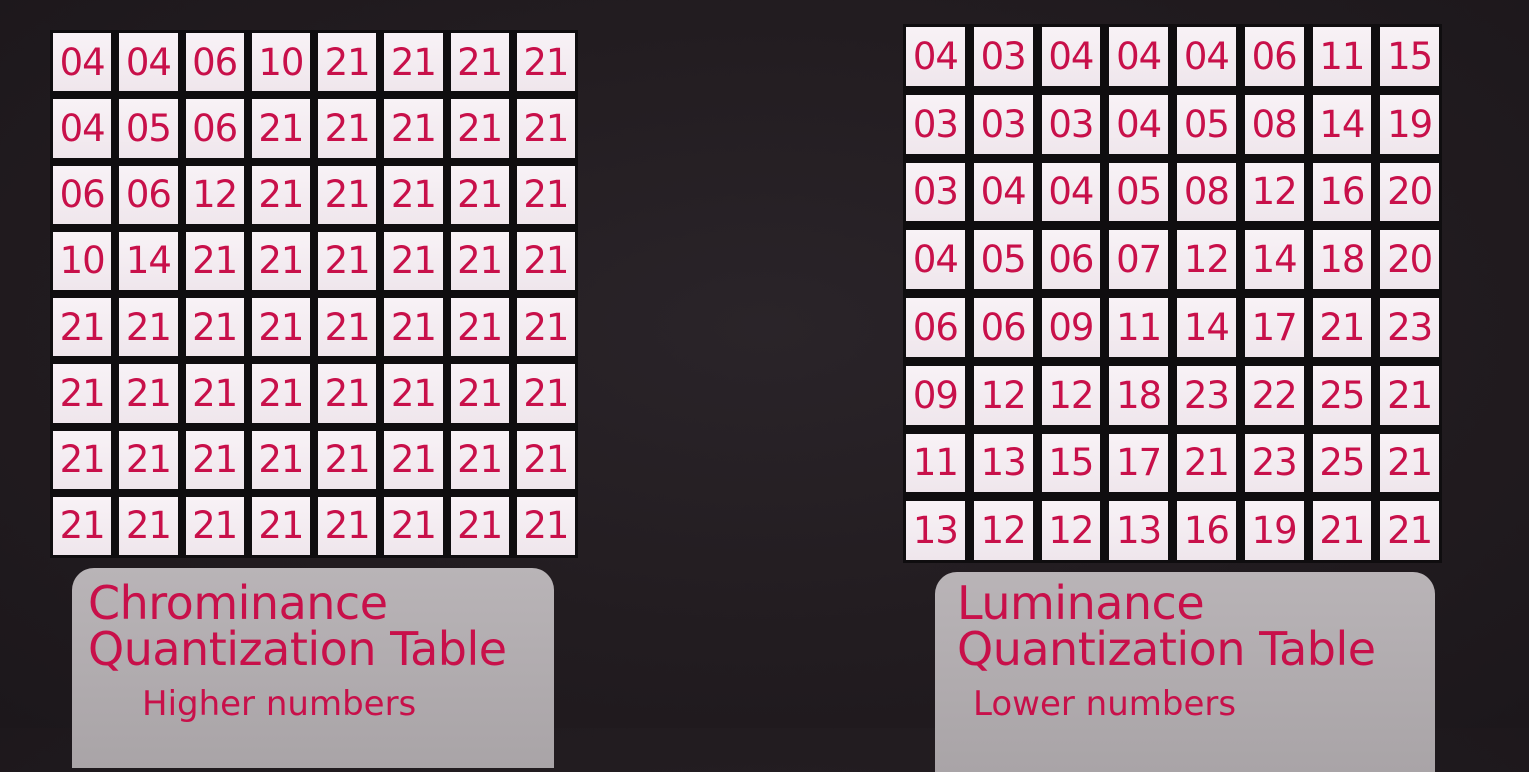  What do you see at coordinates (935, 56) in the screenshot?
I see `luminance-cell-r1-c1: 04` at bounding box center [935, 56].